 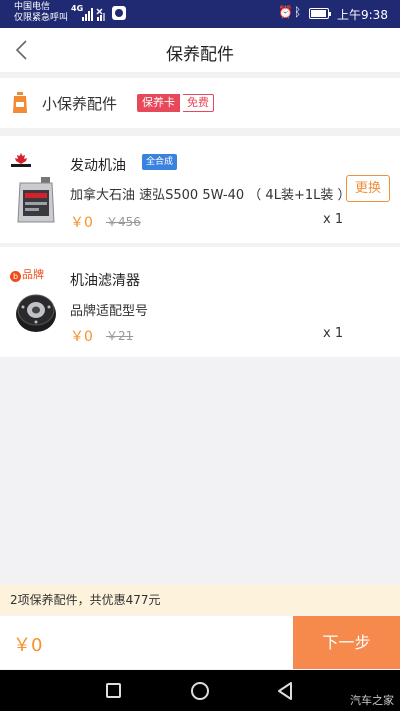 What do you see at coordinates (15, 276) in the screenshot?
I see `brand-badge-icon: b` at bounding box center [15, 276].